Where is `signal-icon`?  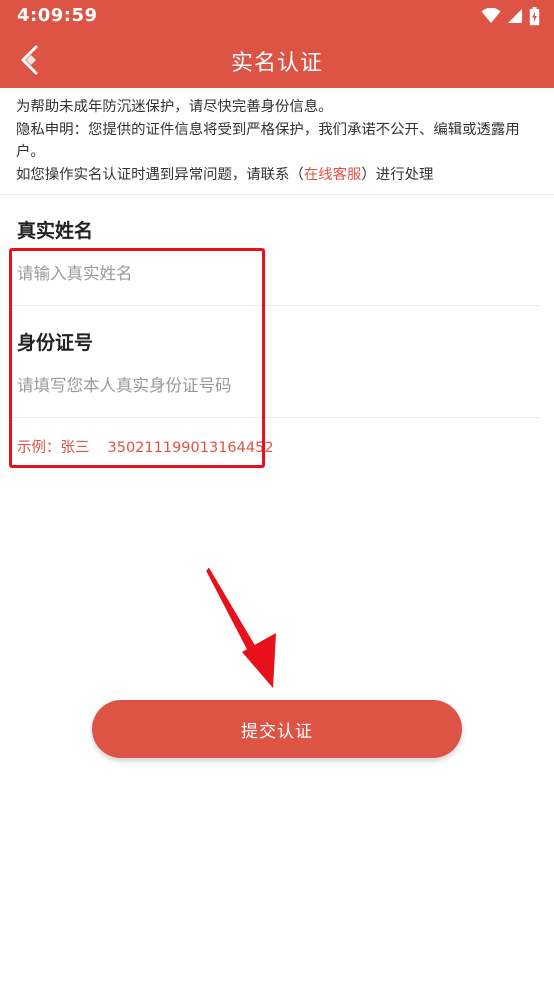 signal-icon is located at coordinates (515, 16).